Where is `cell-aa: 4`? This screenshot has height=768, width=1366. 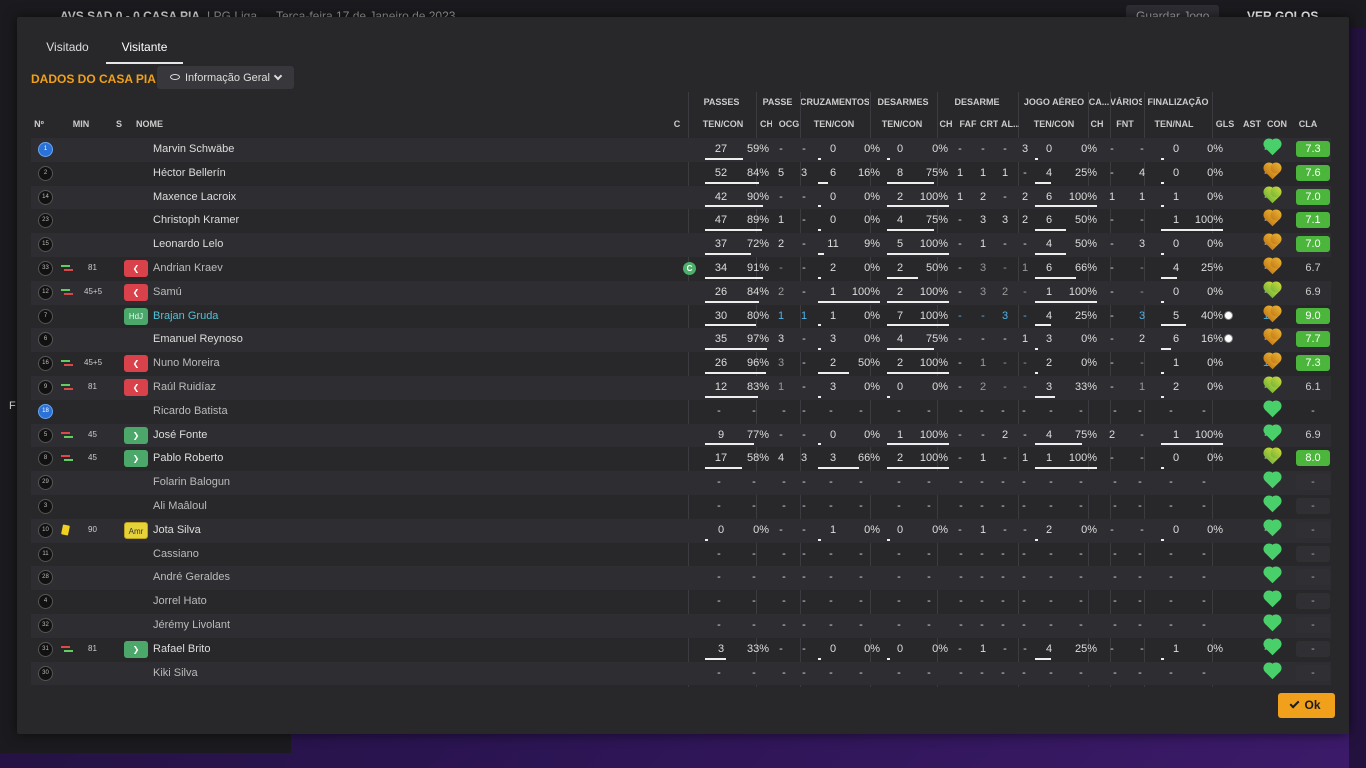 cell-aa: 4 is located at coordinates (1049, 172).